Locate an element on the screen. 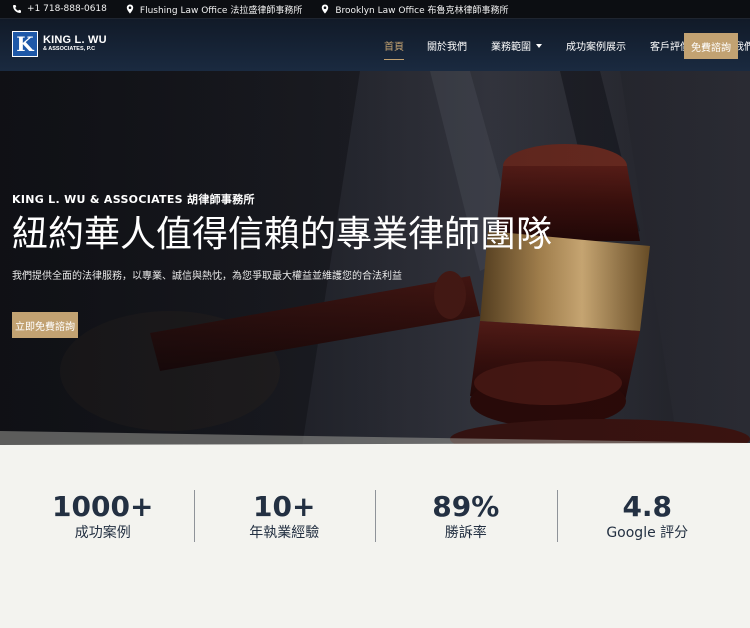 The image size is (750, 628). flushing-office-label: Flushing Law Office 法拉盛律師事務所 is located at coordinates (221, 10).